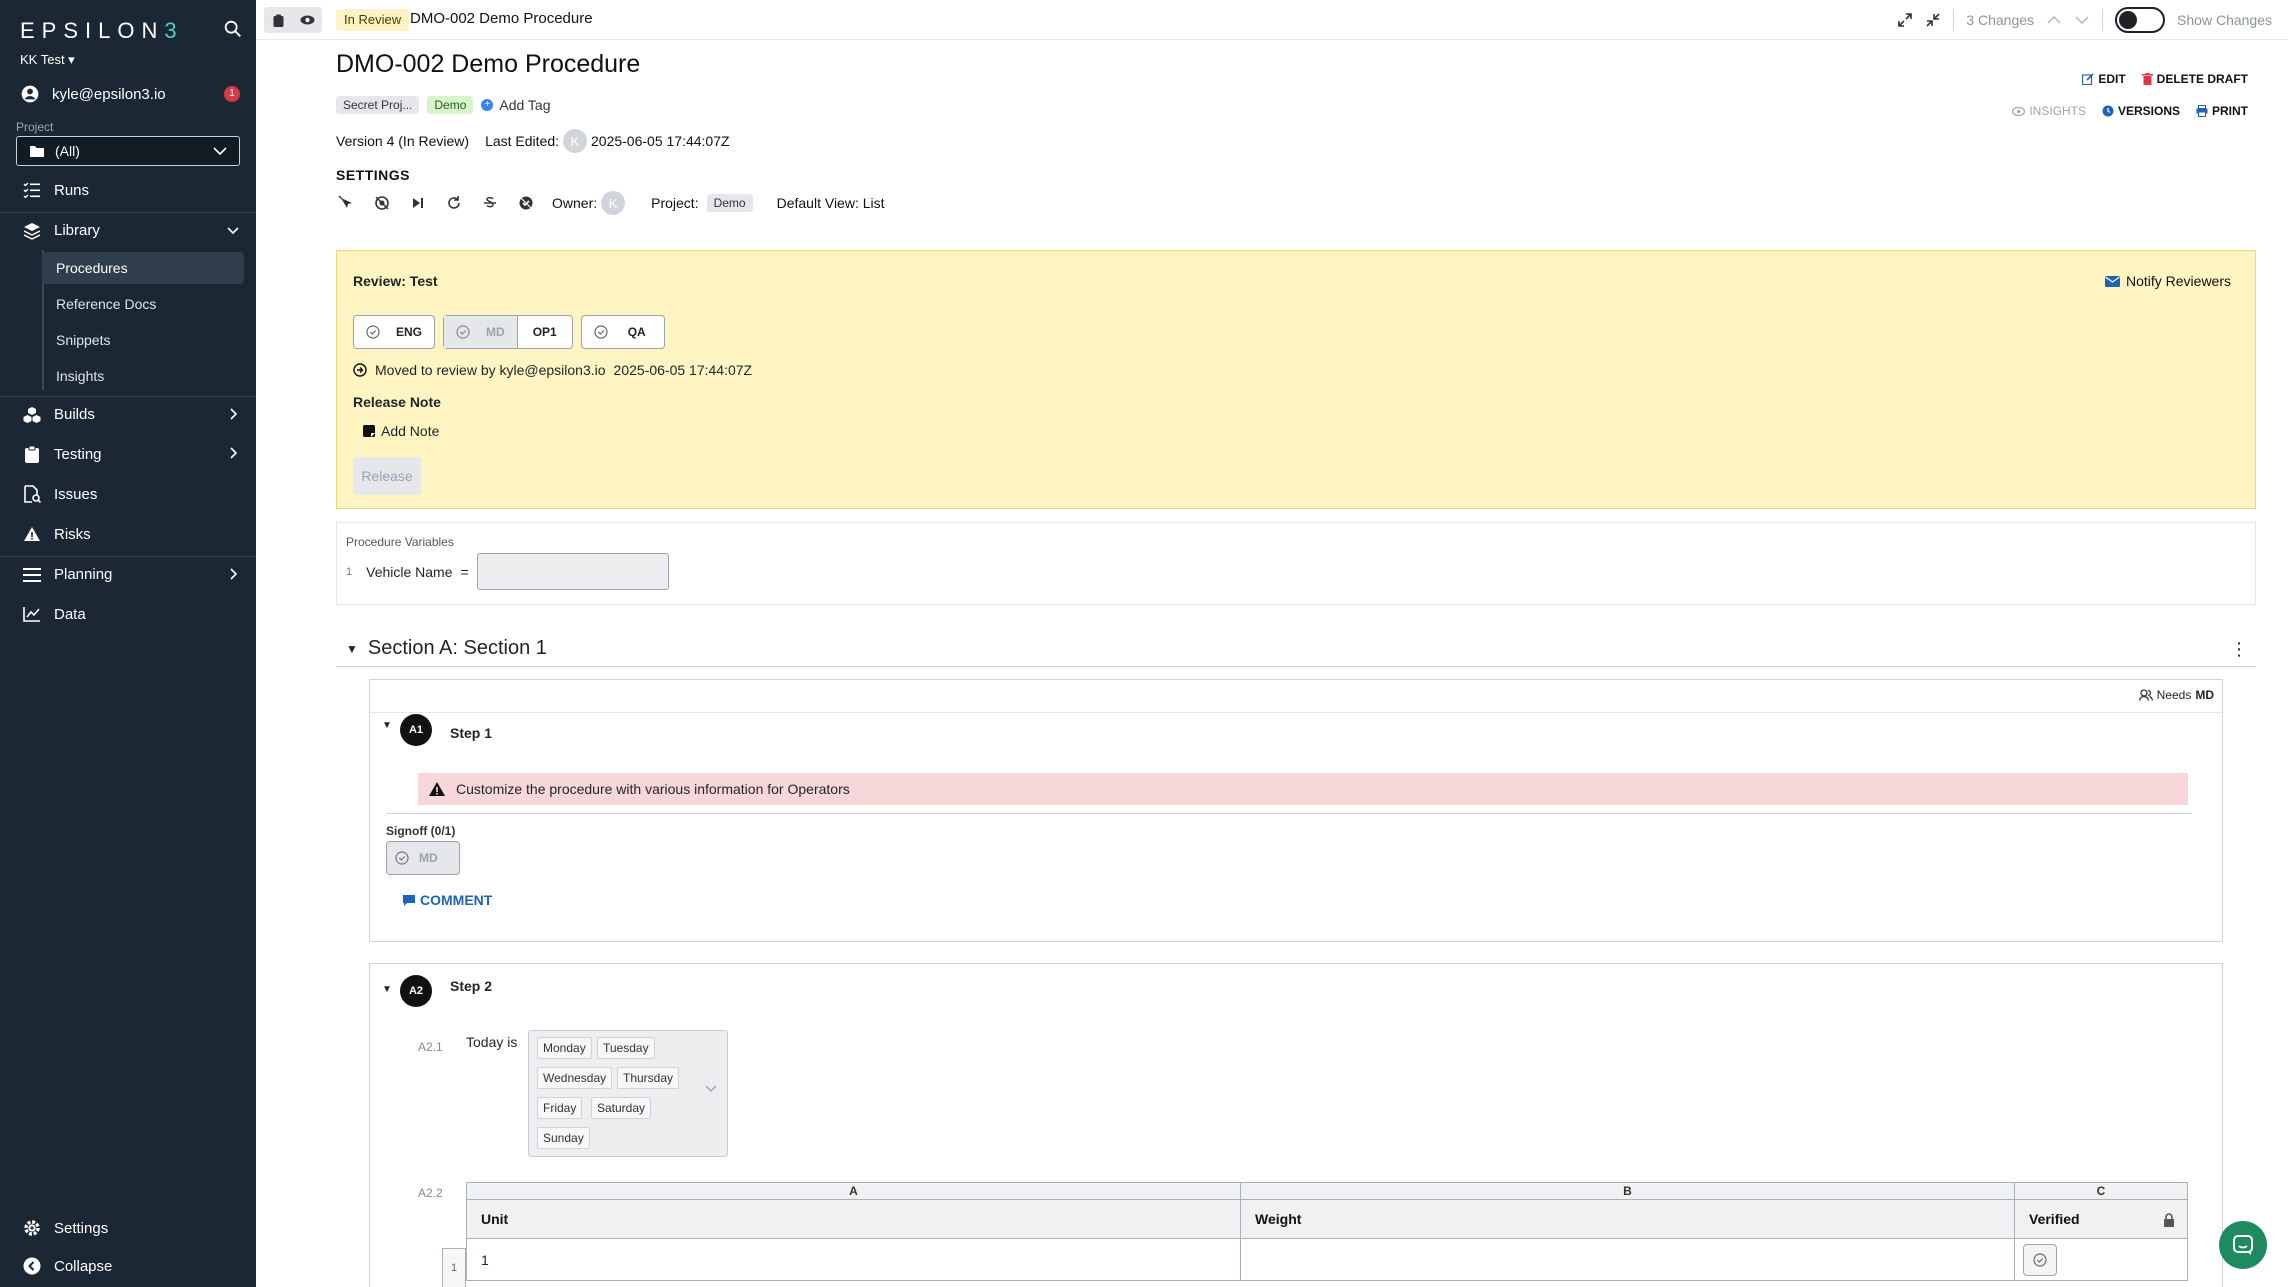 This screenshot has height=1287, width=2288. What do you see at coordinates (831, 203) in the screenshot?
I see `default-view: Default View: List` at bounding box center [831, 203].